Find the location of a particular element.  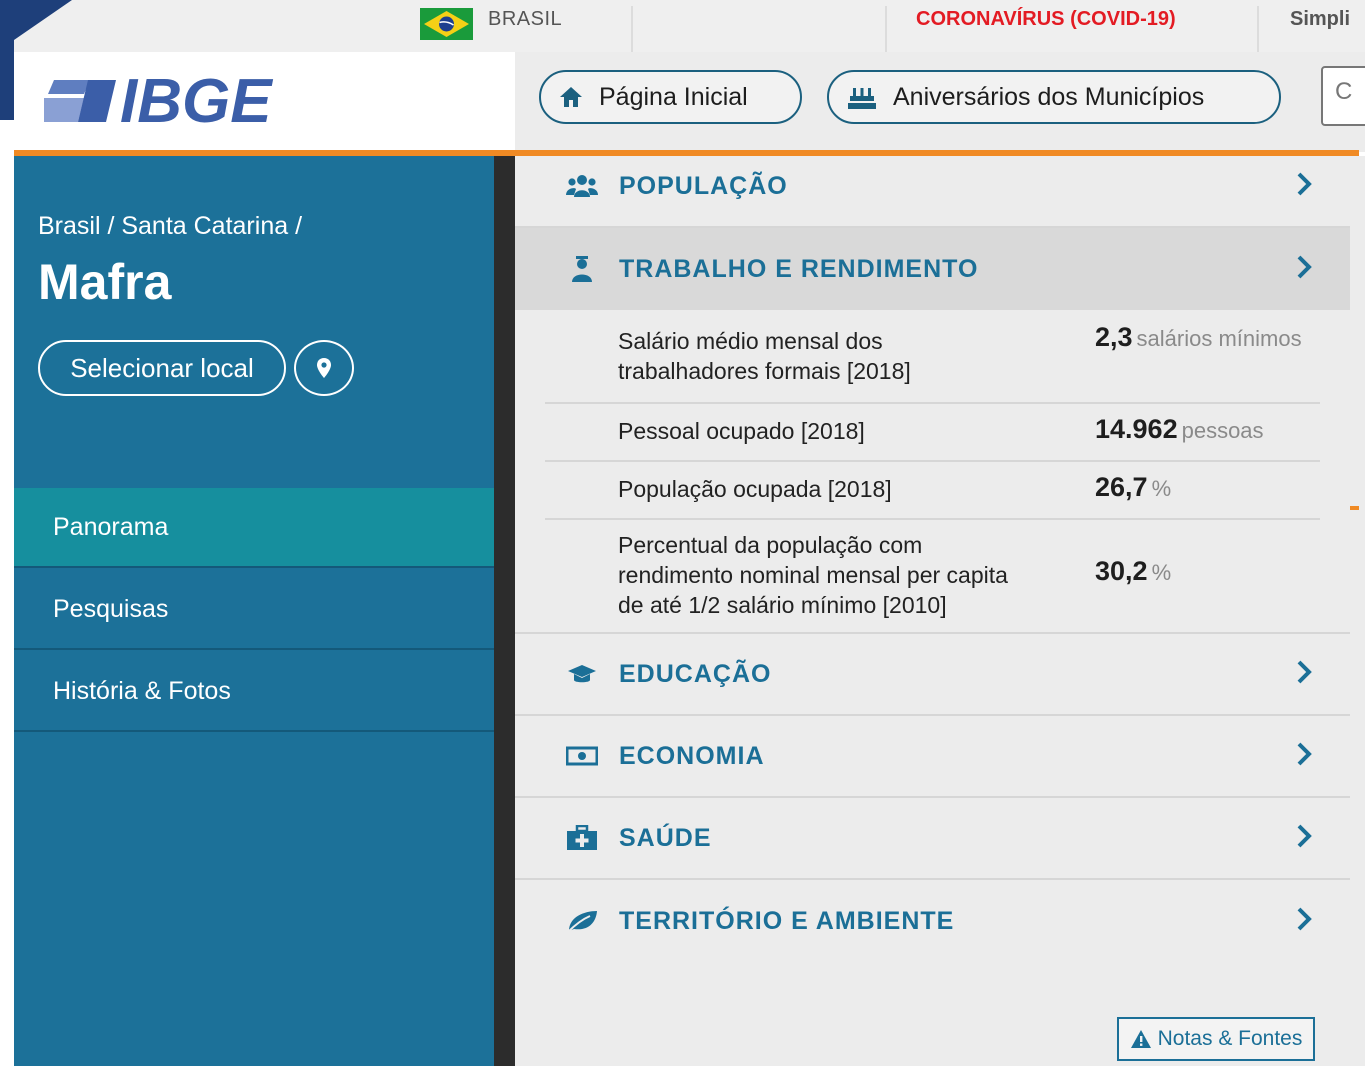

notes-sources-label: Notas & Fontes is located at coordinates (1230, 1038).